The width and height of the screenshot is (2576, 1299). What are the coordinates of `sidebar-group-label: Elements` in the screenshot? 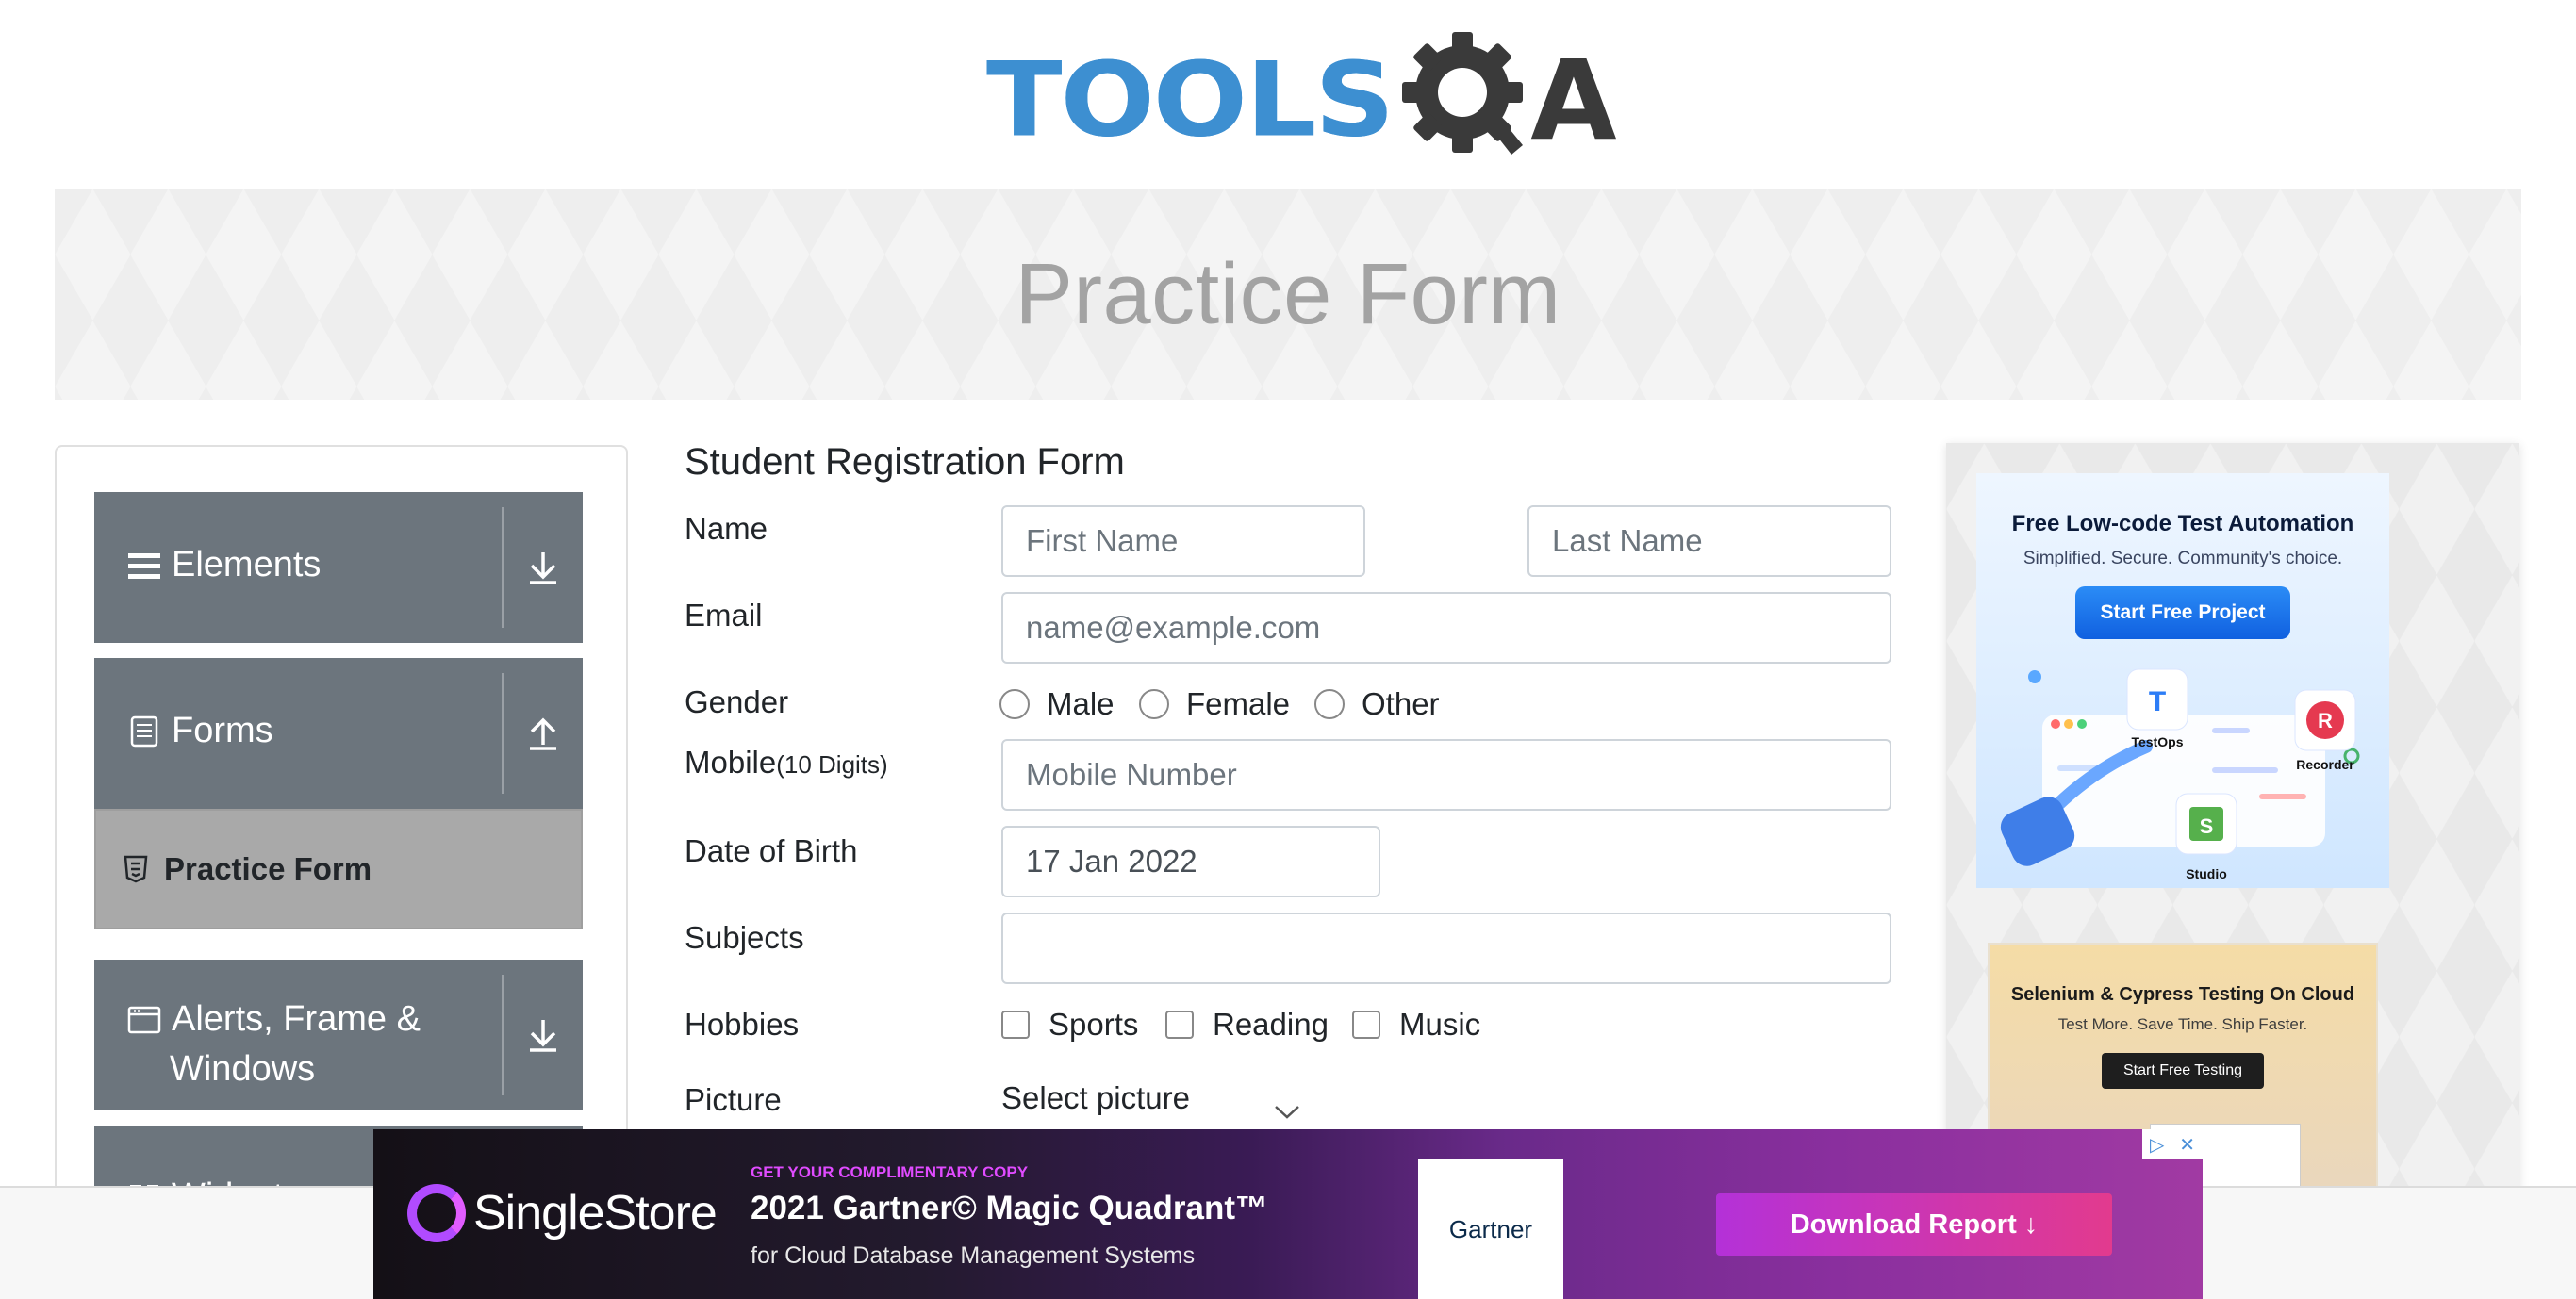 It's located at (247, 564).